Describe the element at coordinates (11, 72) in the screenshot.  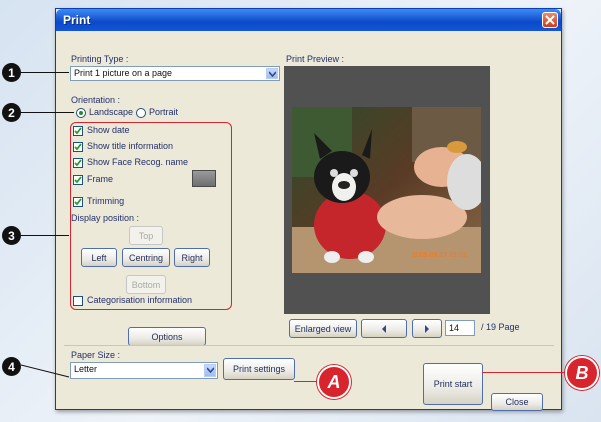
I see `callout-1: 1` at that location.